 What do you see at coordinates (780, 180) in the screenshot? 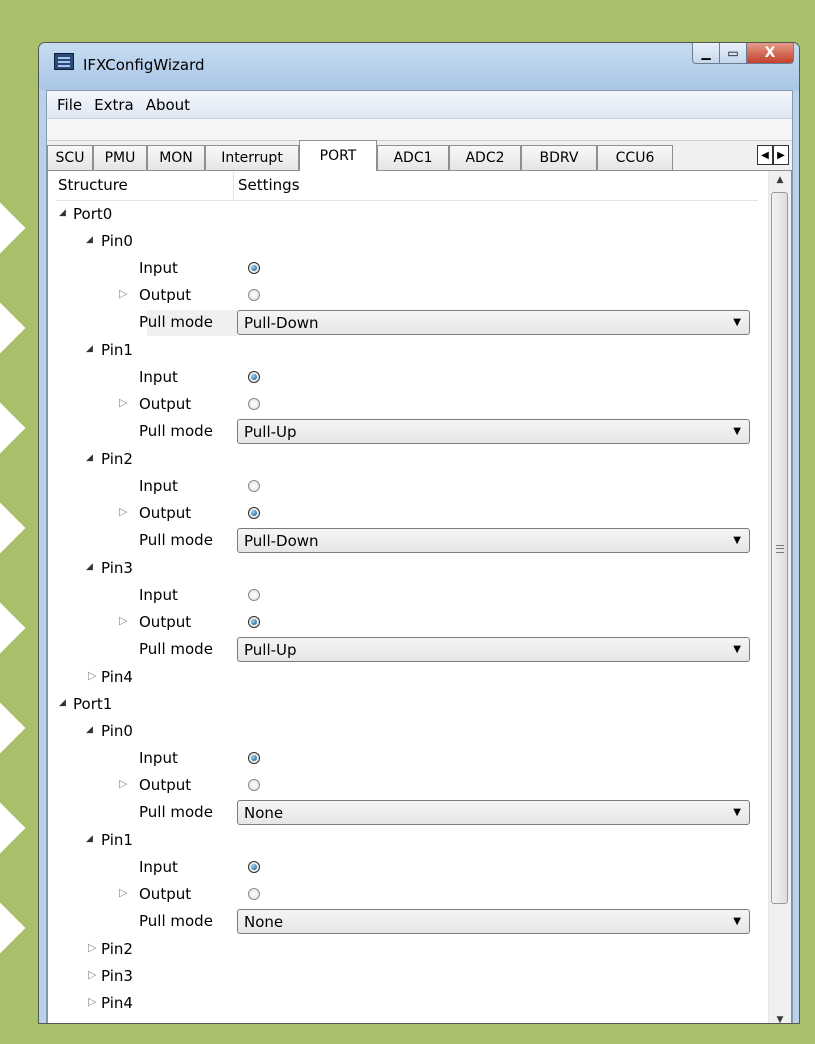
I see `scroll-up-icon: ▲` at bounding box center [780, 180].